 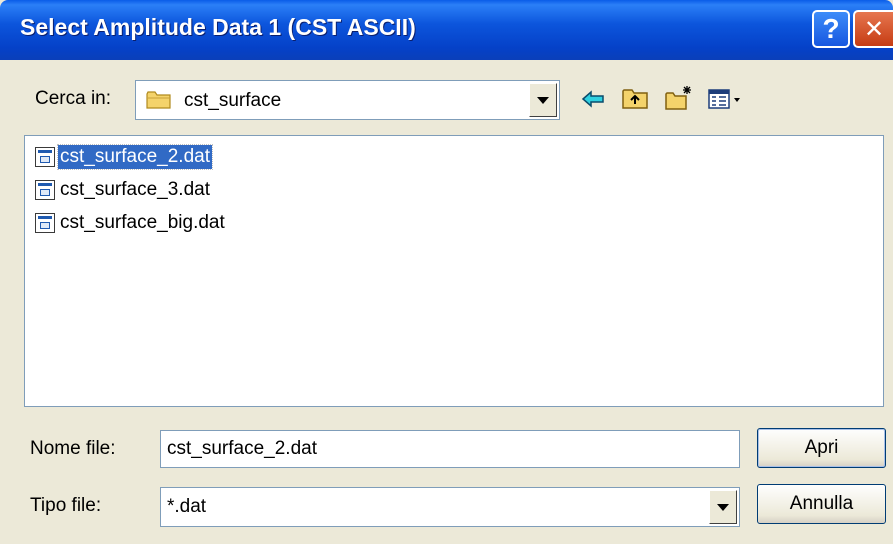 What do you see at coordinates (446, 30) in the screenshot?
I see `title-bar: Select Amplitude Data 1 (CST ASCII) ? ✕` at bounding box center [446, 30].